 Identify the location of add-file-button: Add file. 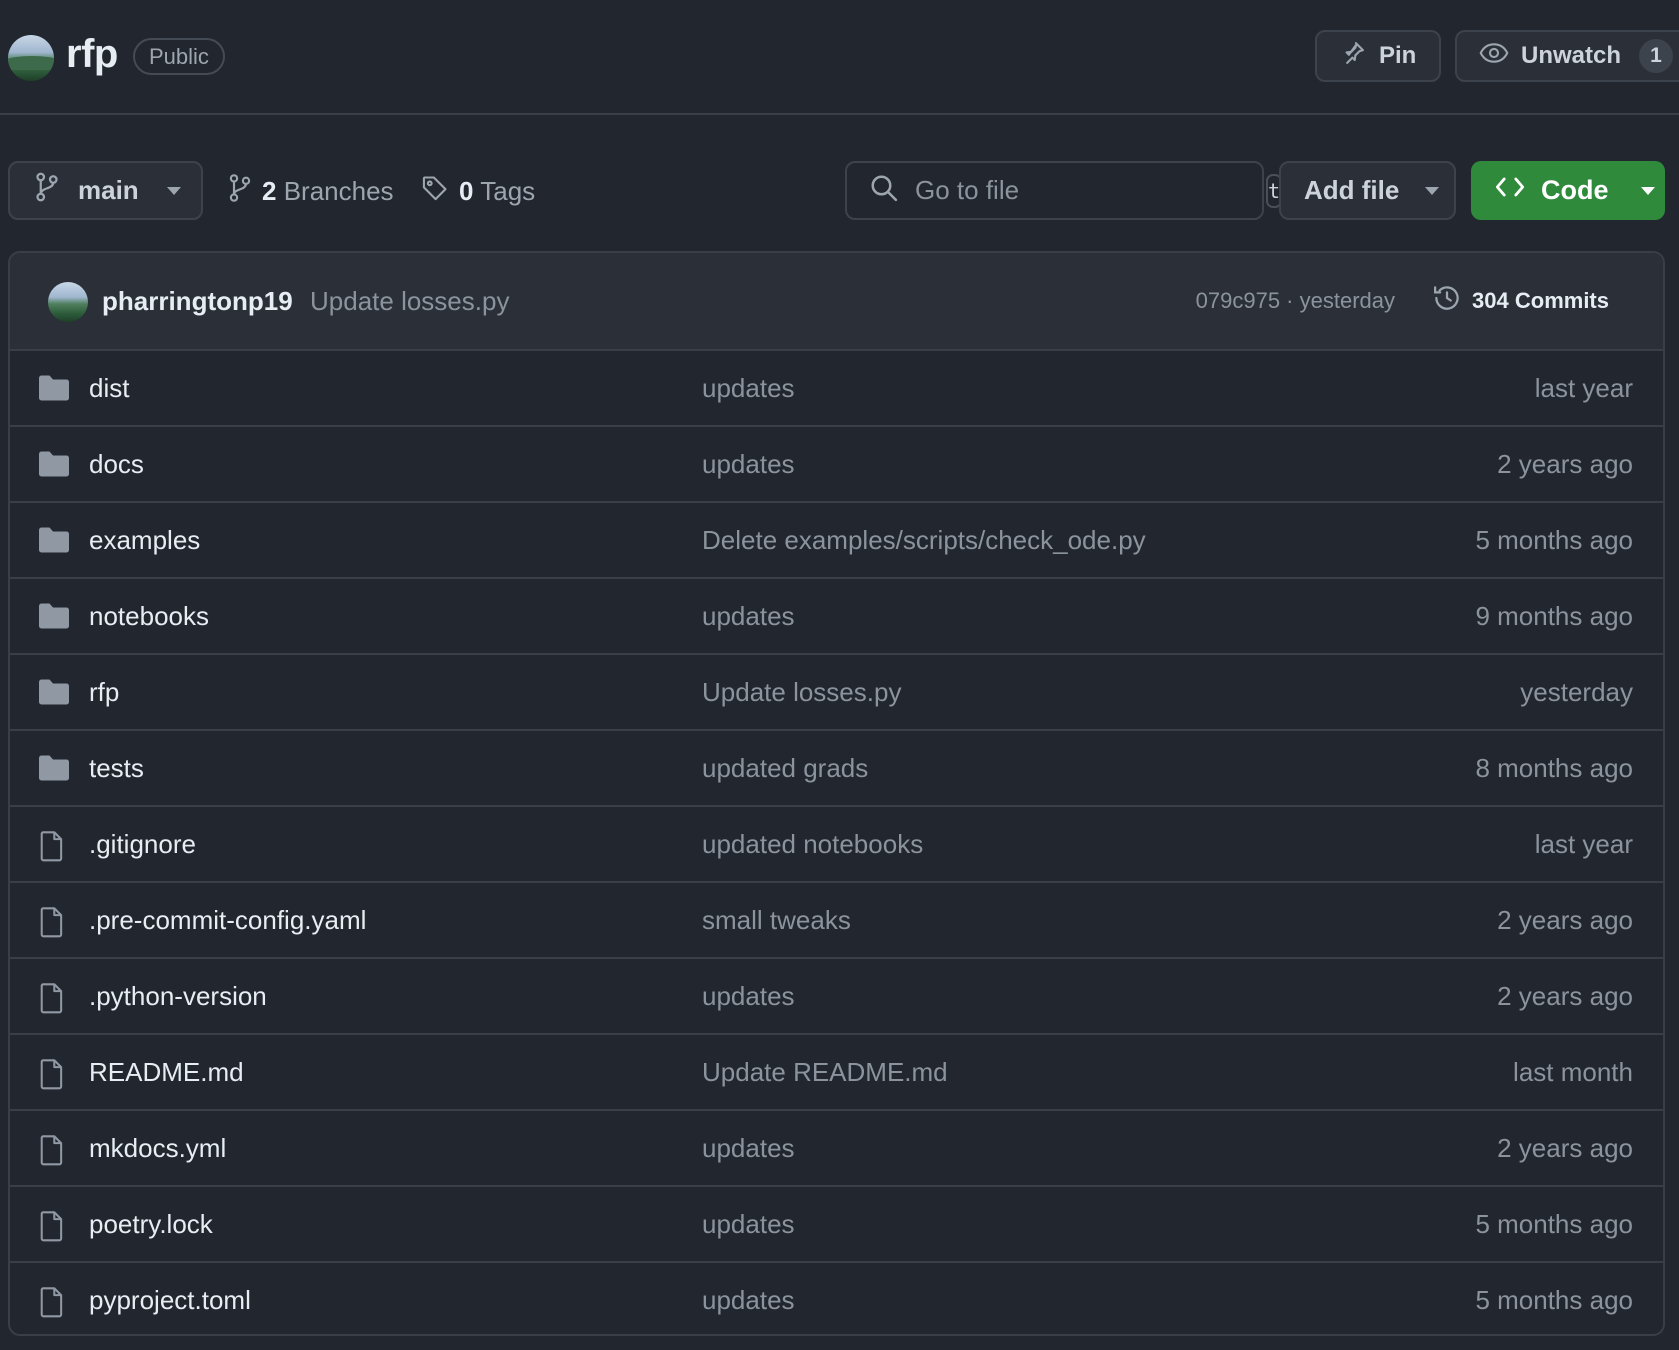
(1367, 190).